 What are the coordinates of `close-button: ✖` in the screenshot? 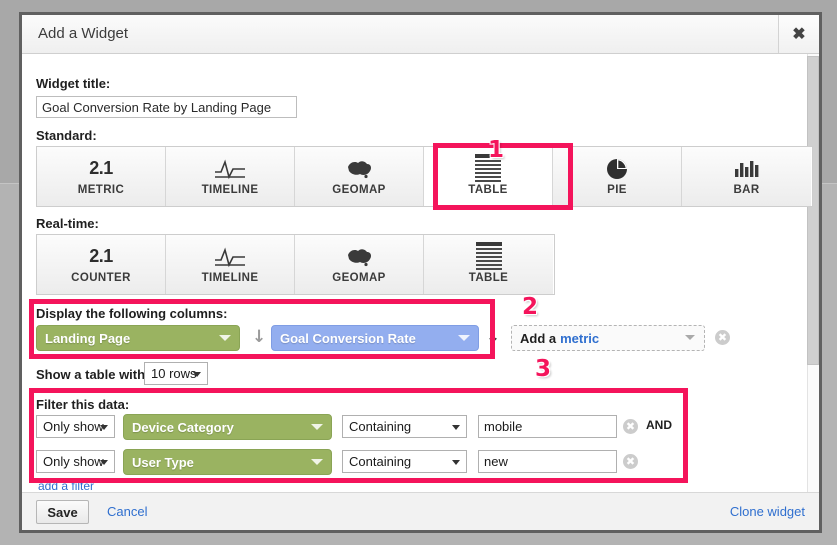 It's located at (798, 34).